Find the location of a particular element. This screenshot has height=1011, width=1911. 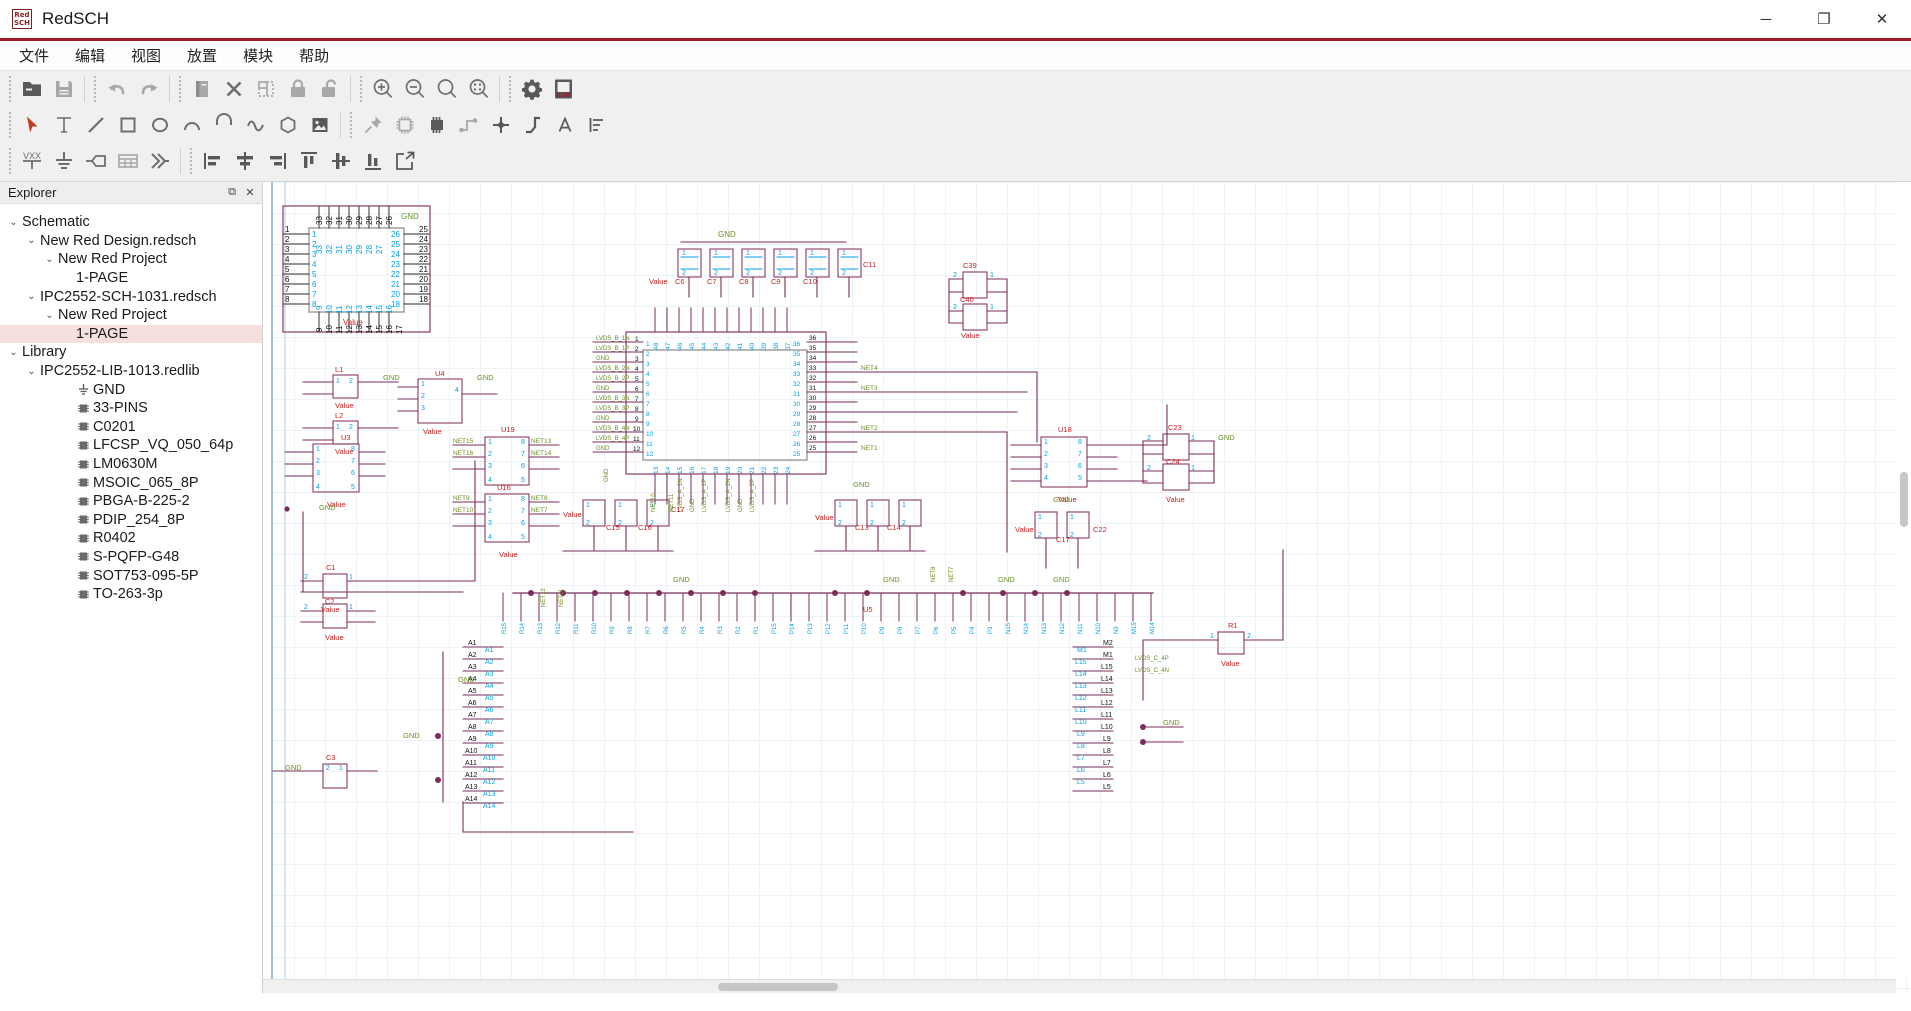

horizontal-scrollbar is located at coordinates (1079, 986).